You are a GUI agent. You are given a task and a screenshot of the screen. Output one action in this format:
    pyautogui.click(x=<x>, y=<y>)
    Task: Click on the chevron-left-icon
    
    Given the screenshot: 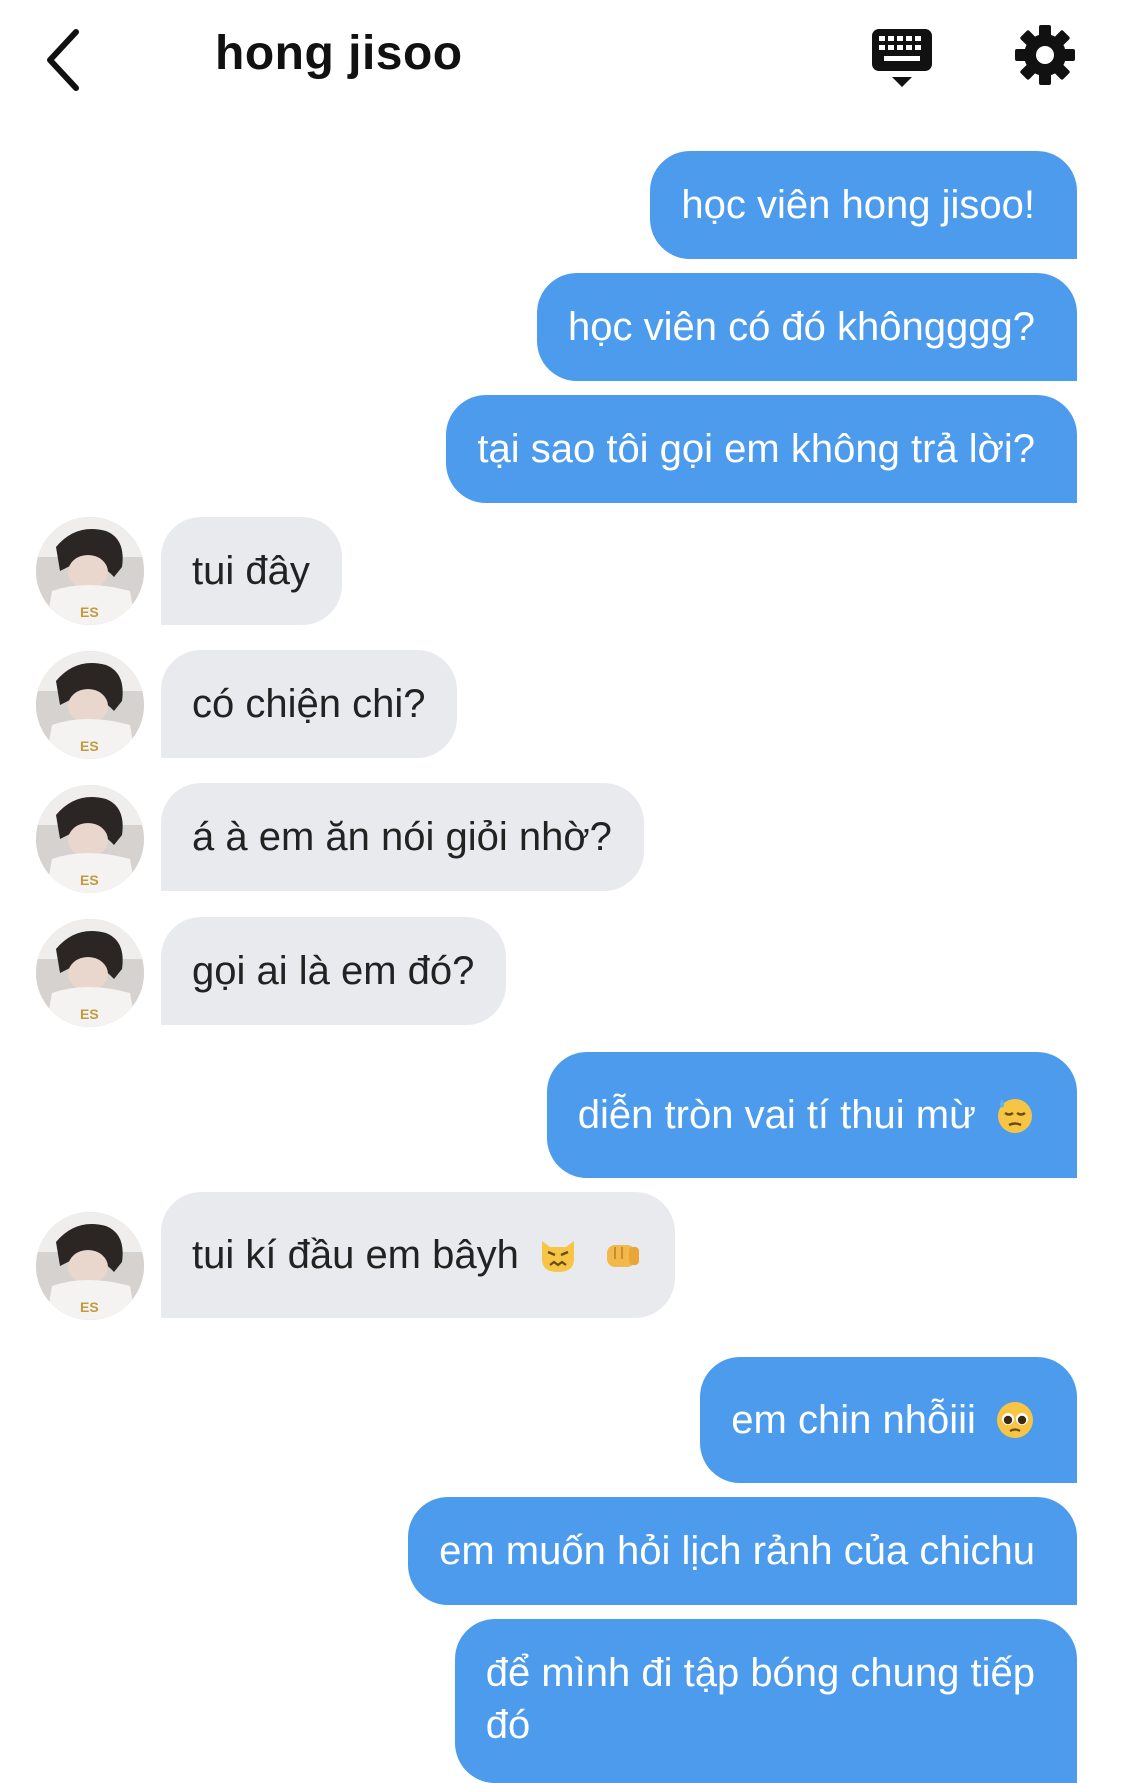 What is the action you would take?
    pyautogui.click(x=63, y=60)
    